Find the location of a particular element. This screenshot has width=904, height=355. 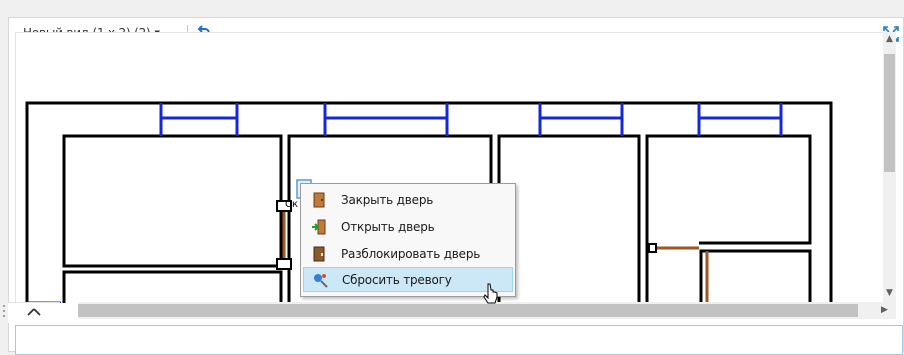

menu-item-label: Разблокировать дверь is located at coordinates (411, 253).